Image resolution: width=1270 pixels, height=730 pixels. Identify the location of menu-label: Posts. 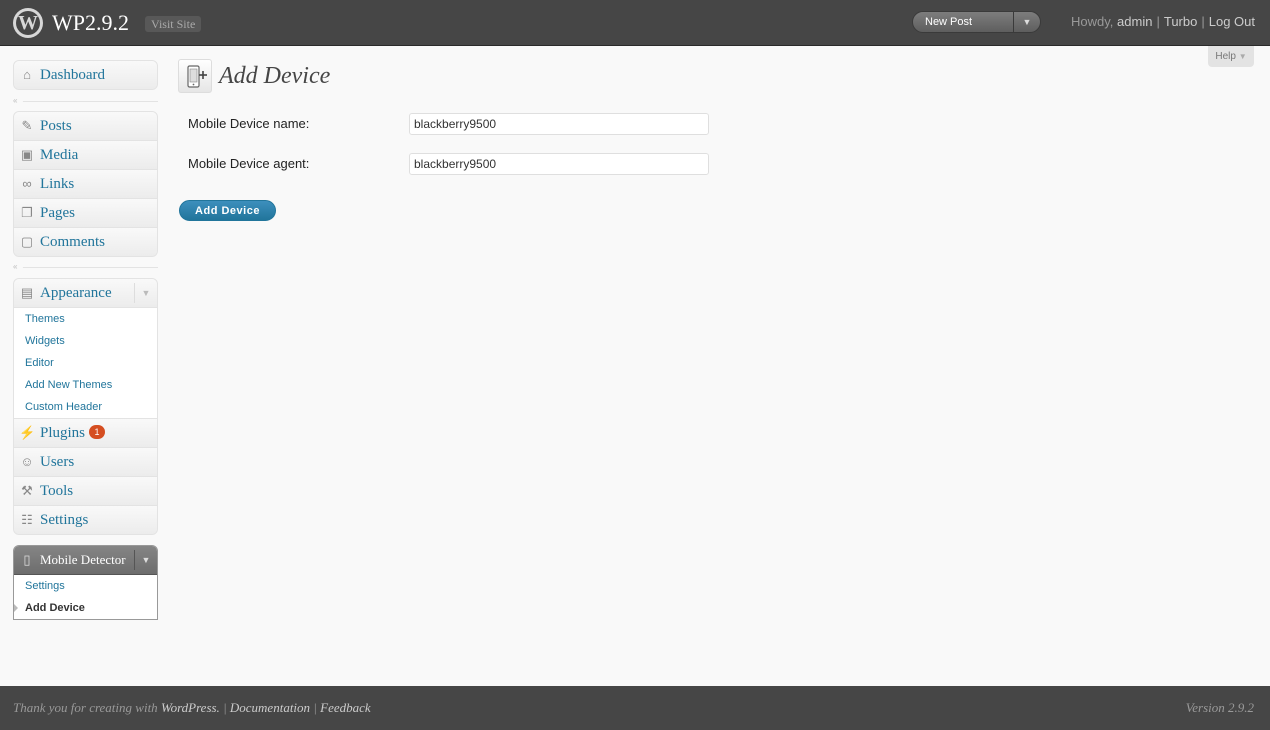
(56, 126).